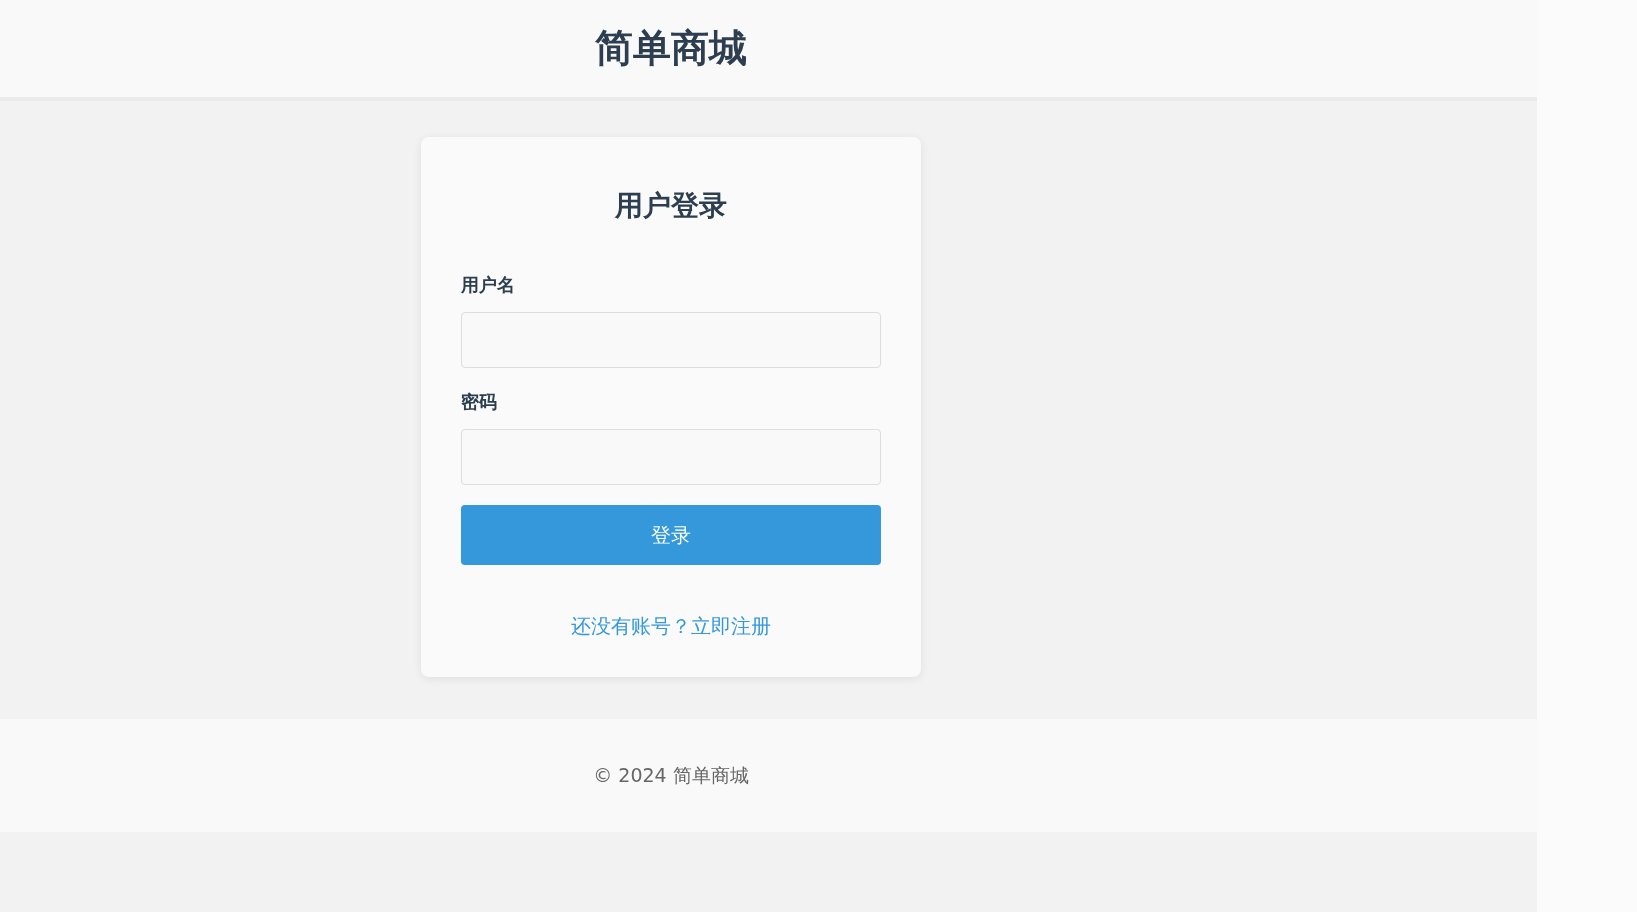  Describe the element at coordinates (671, 206) in the screenshot. I see `login-title: 用户登录` at that location.